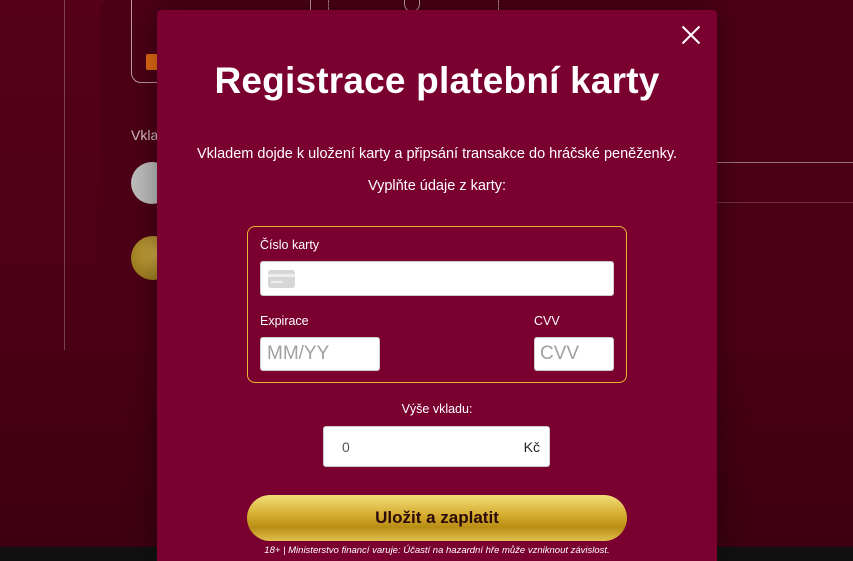 The height and width of the screenshot is (561, 853). I want to click on expiry-label: Expirace, so click(284, 321).